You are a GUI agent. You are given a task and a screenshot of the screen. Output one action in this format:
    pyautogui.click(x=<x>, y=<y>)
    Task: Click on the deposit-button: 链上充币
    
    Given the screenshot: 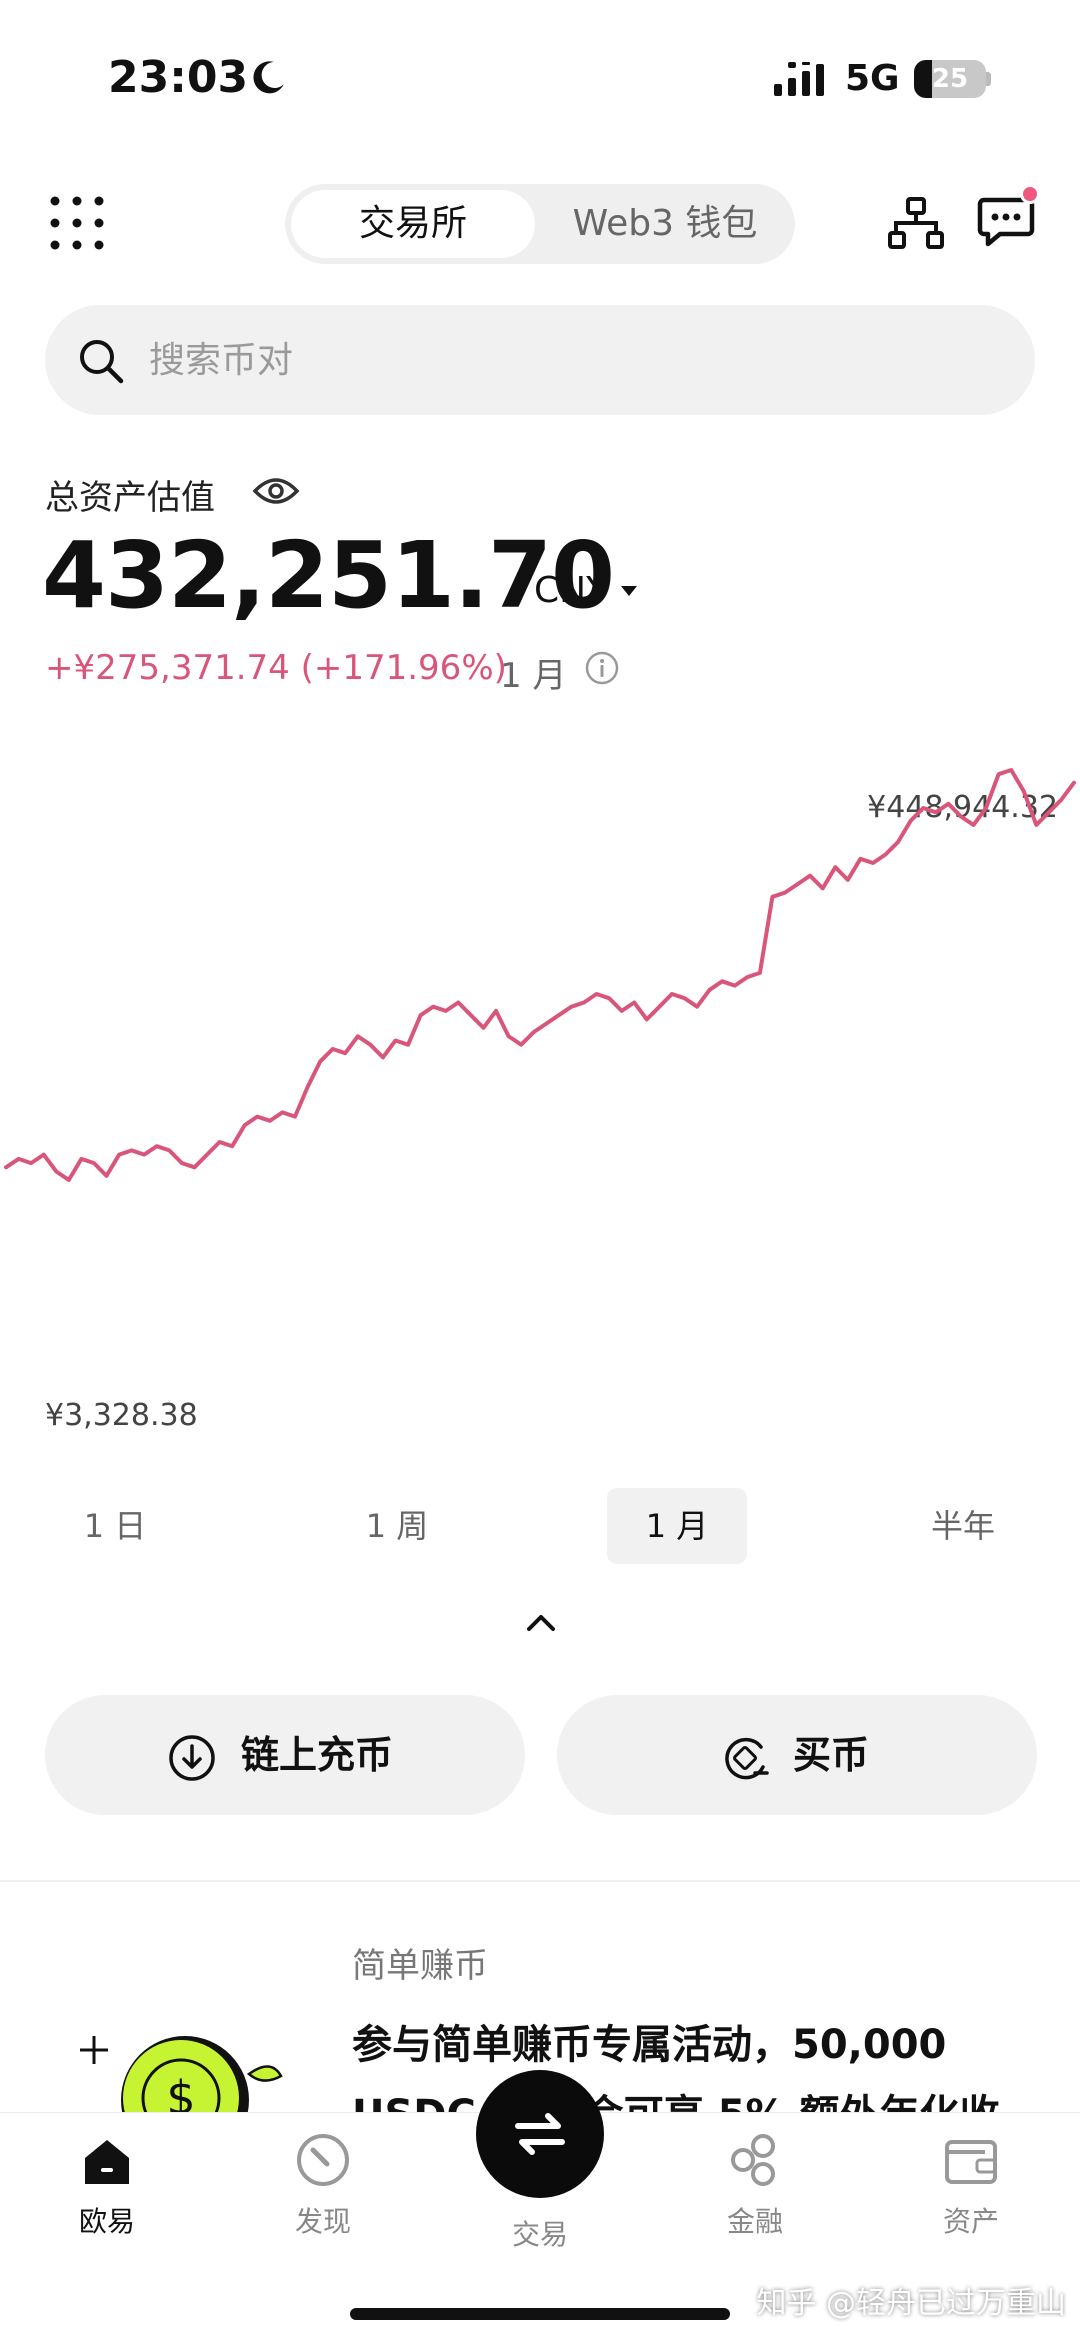 What is the action you would take?
    pyautogui.click(x=285, y=1755)
    